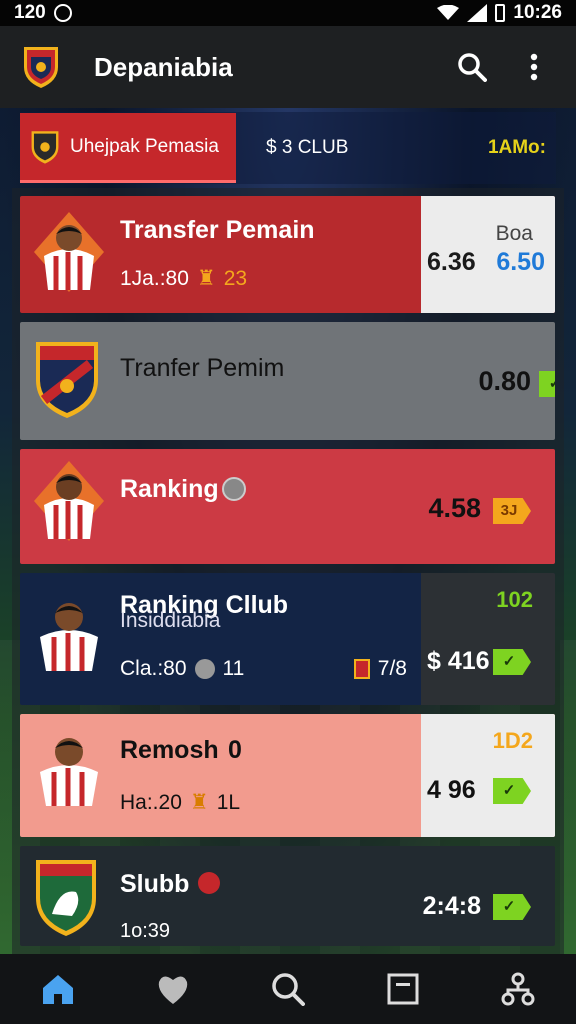  I want to click on card-meta-count: 11, so click(233, 668).